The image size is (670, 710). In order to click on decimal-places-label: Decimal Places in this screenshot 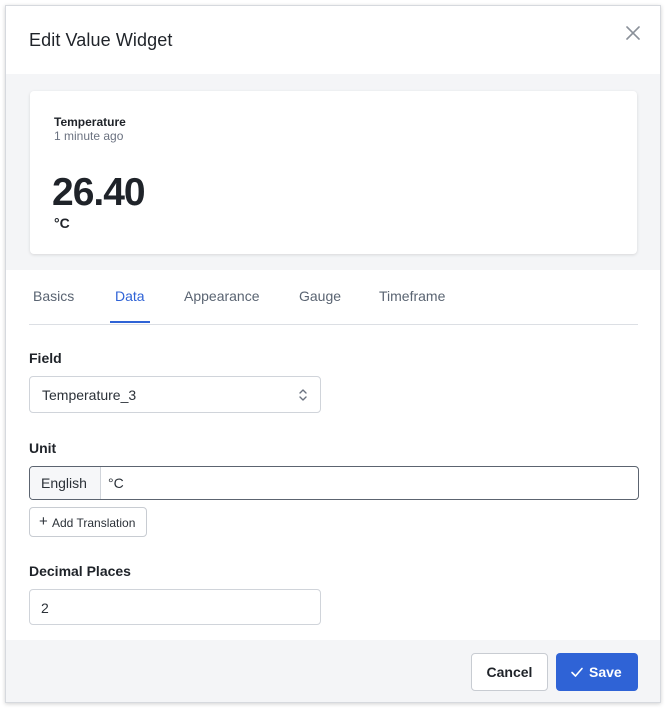, I will do `click(80, 571)`.